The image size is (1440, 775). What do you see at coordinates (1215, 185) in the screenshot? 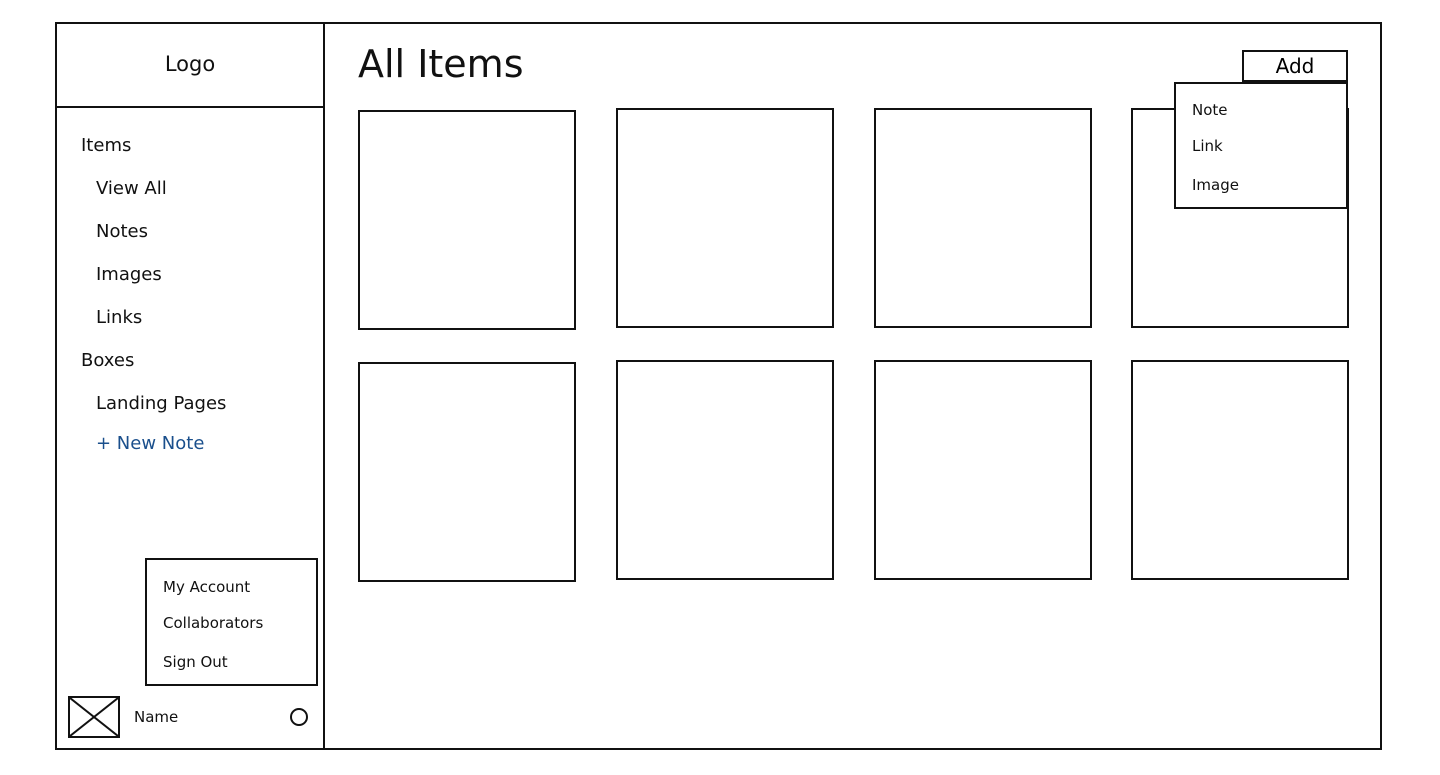
I see `add-menu-item-image: Image` at bounding box center [1215, 185].